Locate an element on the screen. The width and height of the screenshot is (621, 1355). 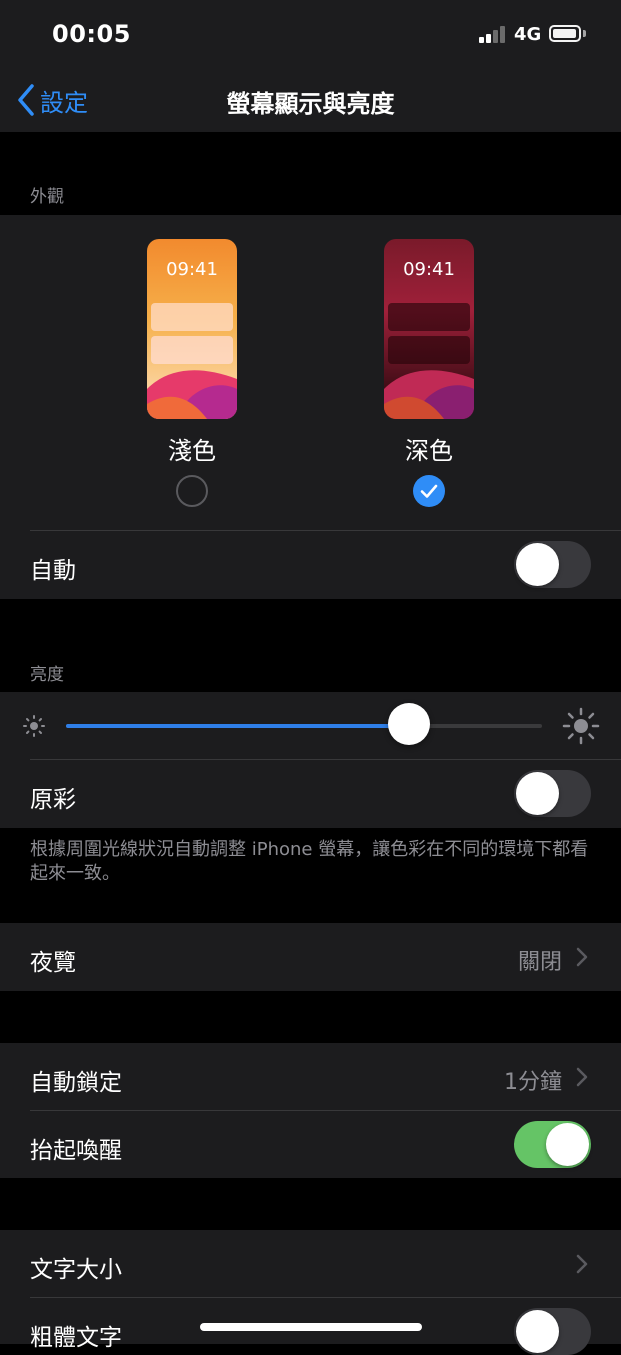
true-tone-description: 根據周圍光線狀況自動調整 iPhone 螢幕，讓色彩在不同的環境下都看起來一致。 is located at coordinates (309, 861).